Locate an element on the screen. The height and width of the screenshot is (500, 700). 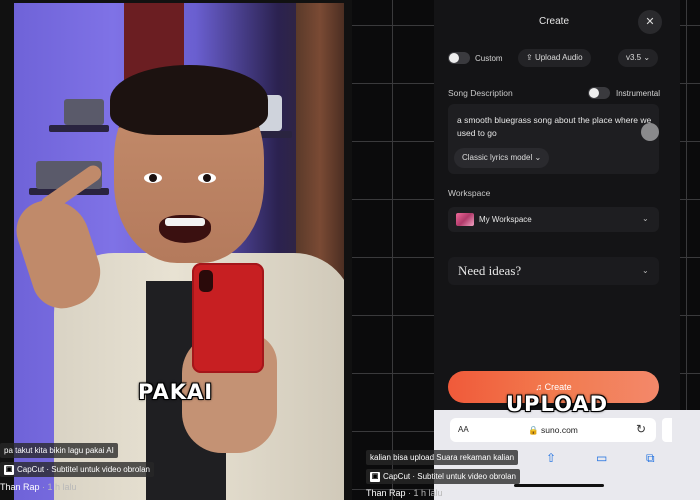
record-dot-icon is located at coordinates (650, 132).